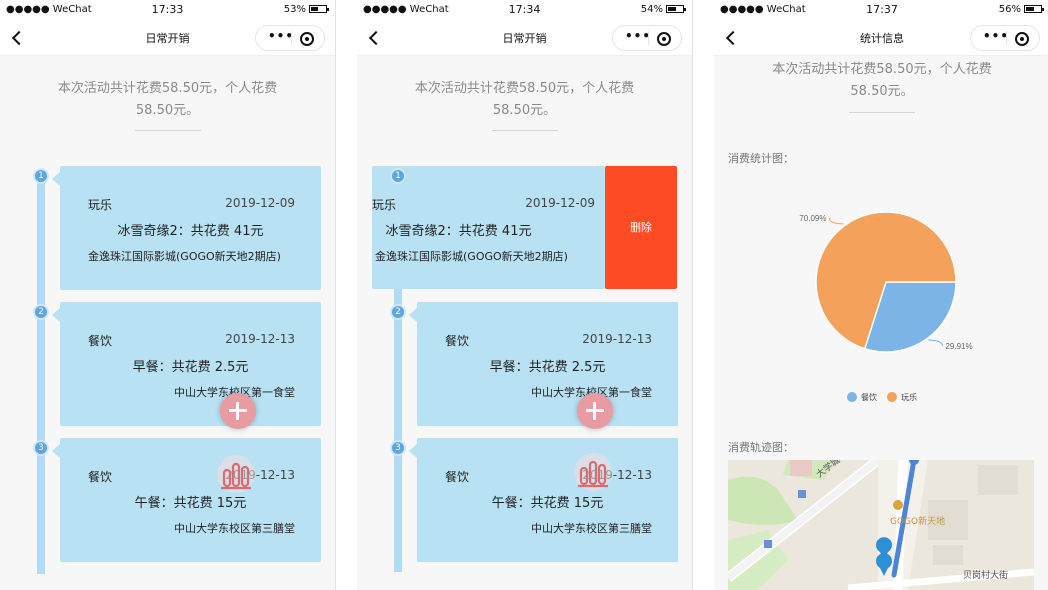  I want to click on nav-bar: 统计信息 •••, so click(881, 38).